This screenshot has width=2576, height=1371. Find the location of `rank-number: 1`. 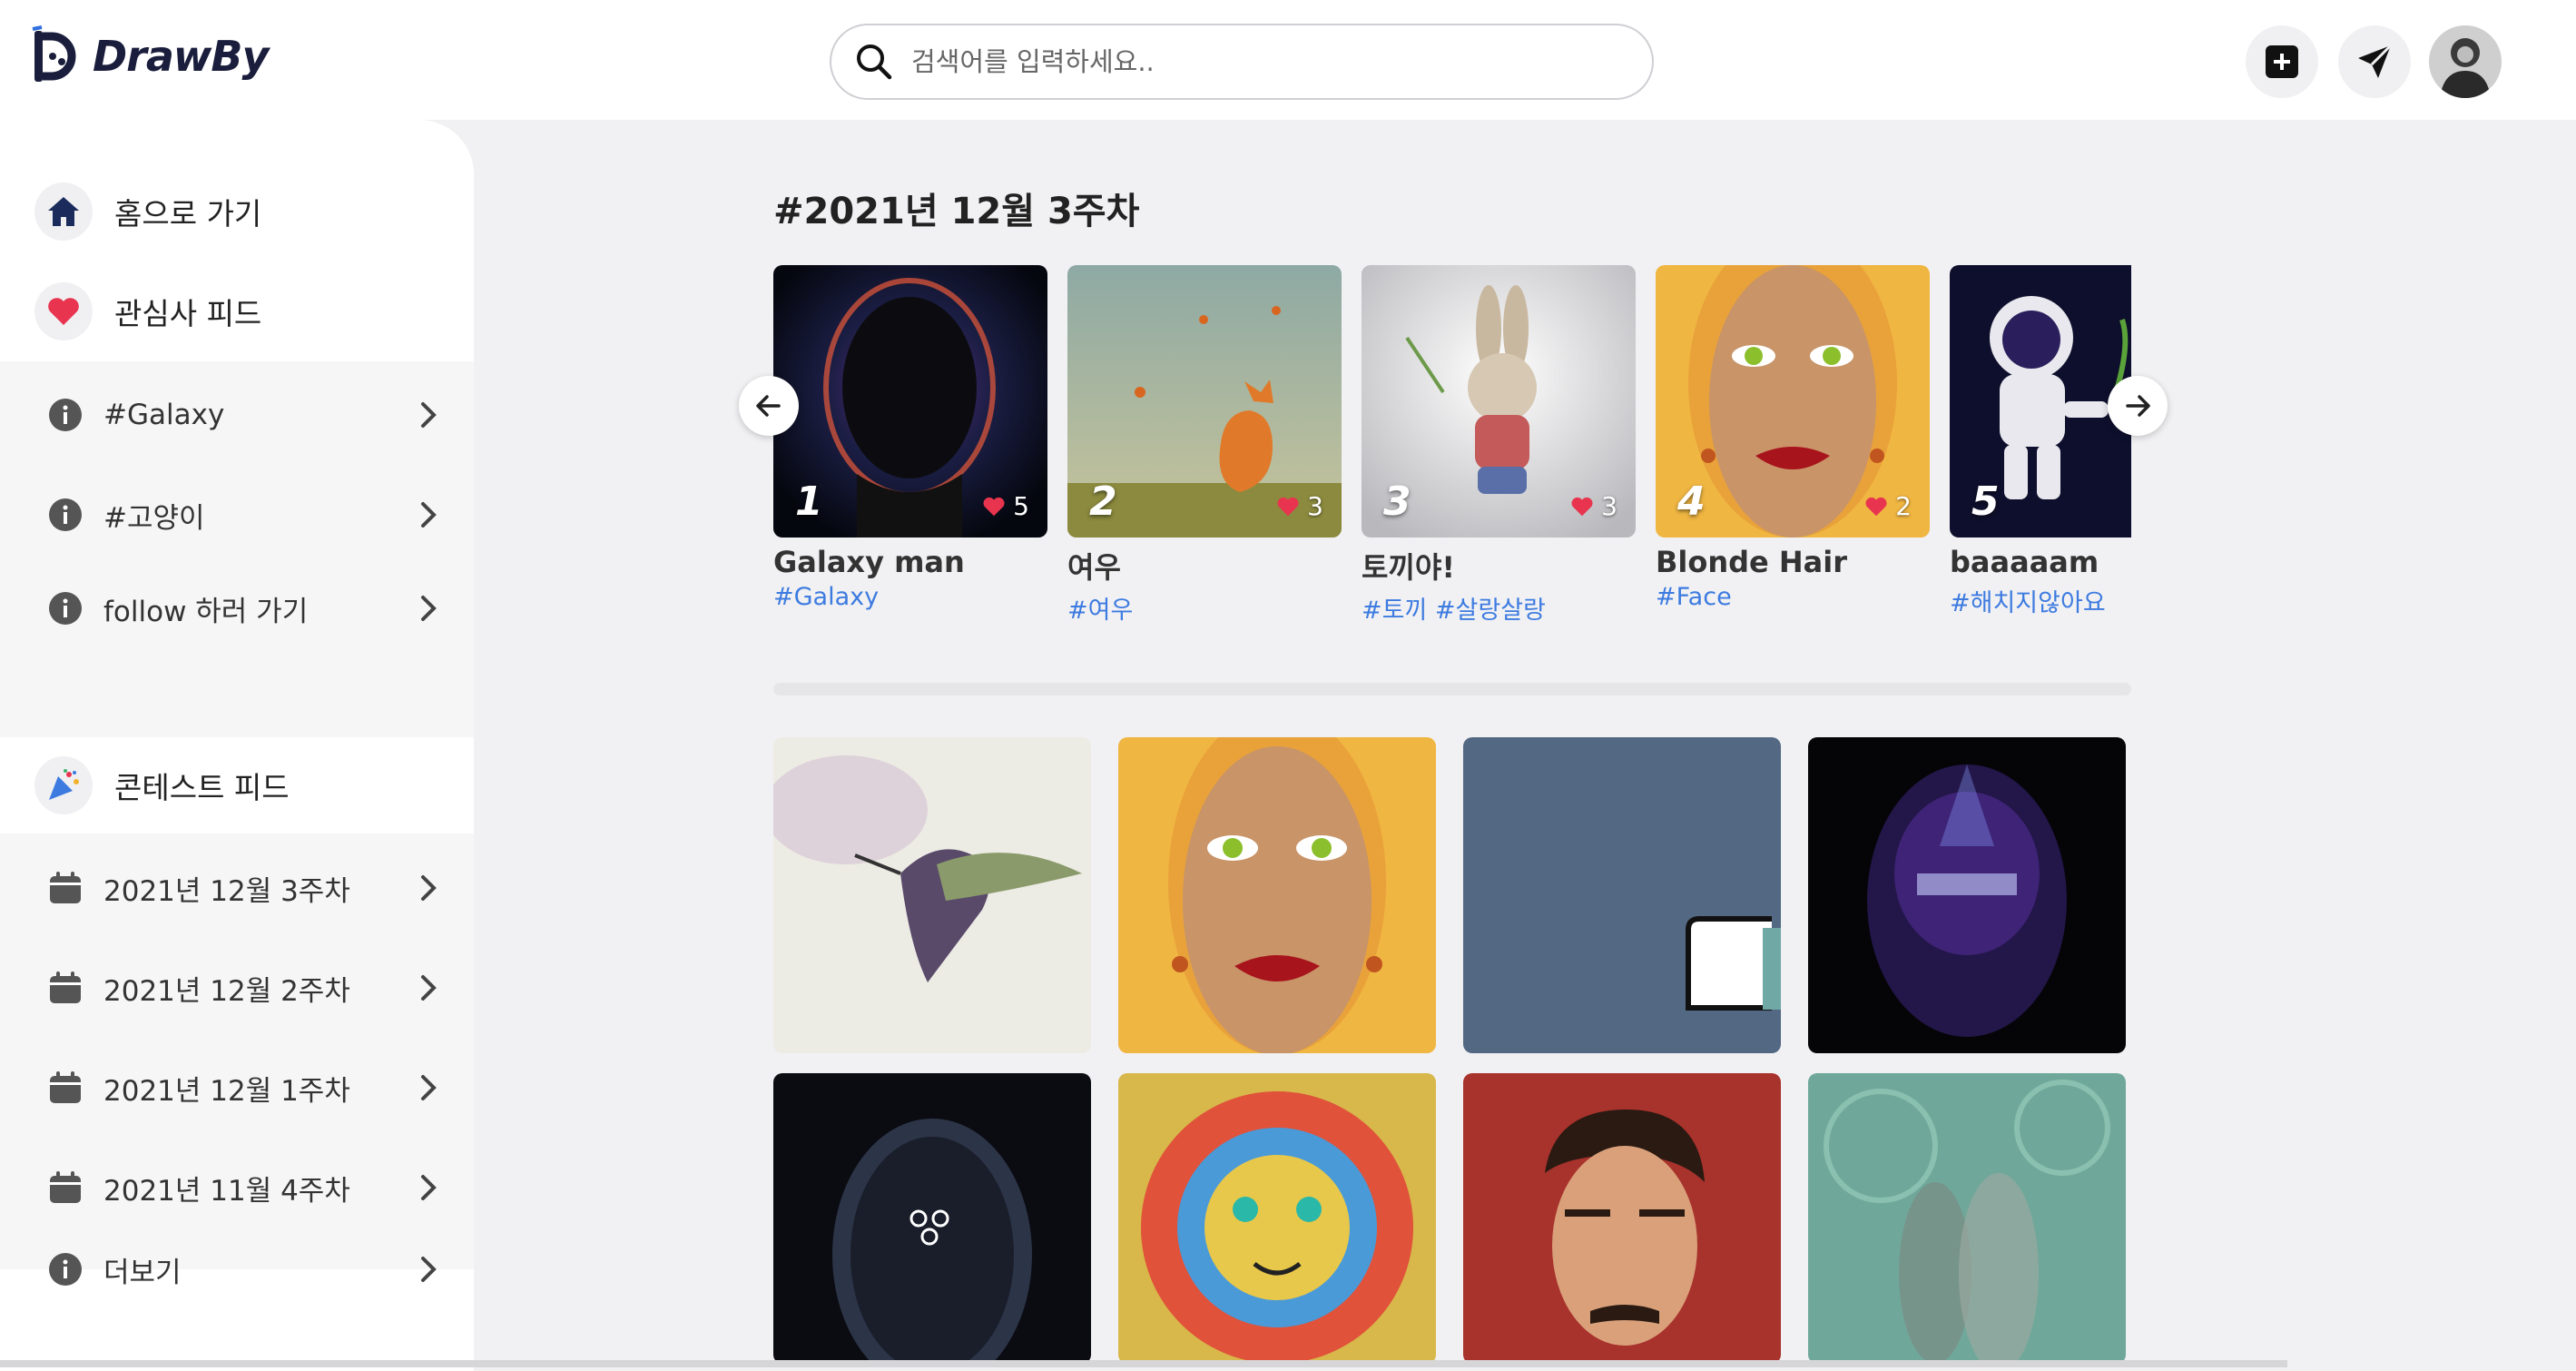

rank-number: 1 is located at coordinates (809, 502).